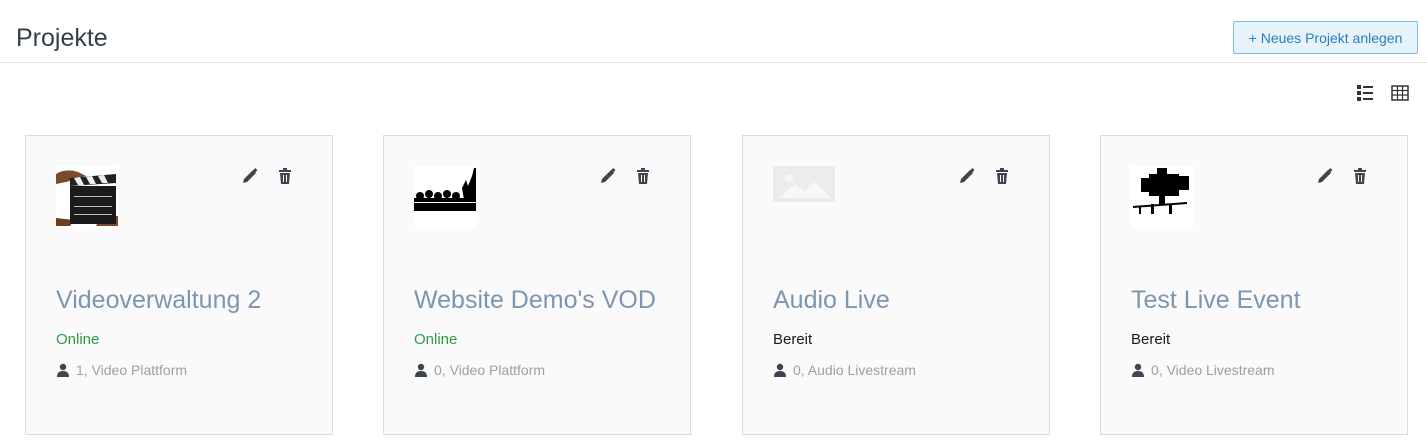  I want to click on project-meta: 0, Video Livestream, so click(1202, 370).